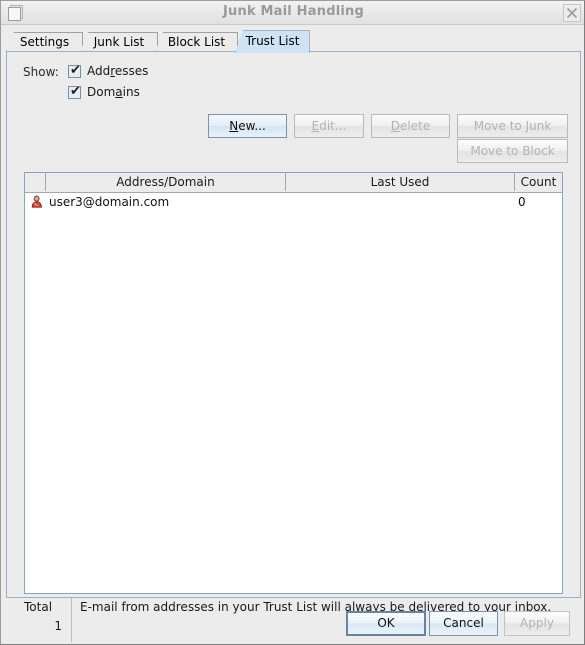  I want to click on button-label: Cancel, so click(463, 623).